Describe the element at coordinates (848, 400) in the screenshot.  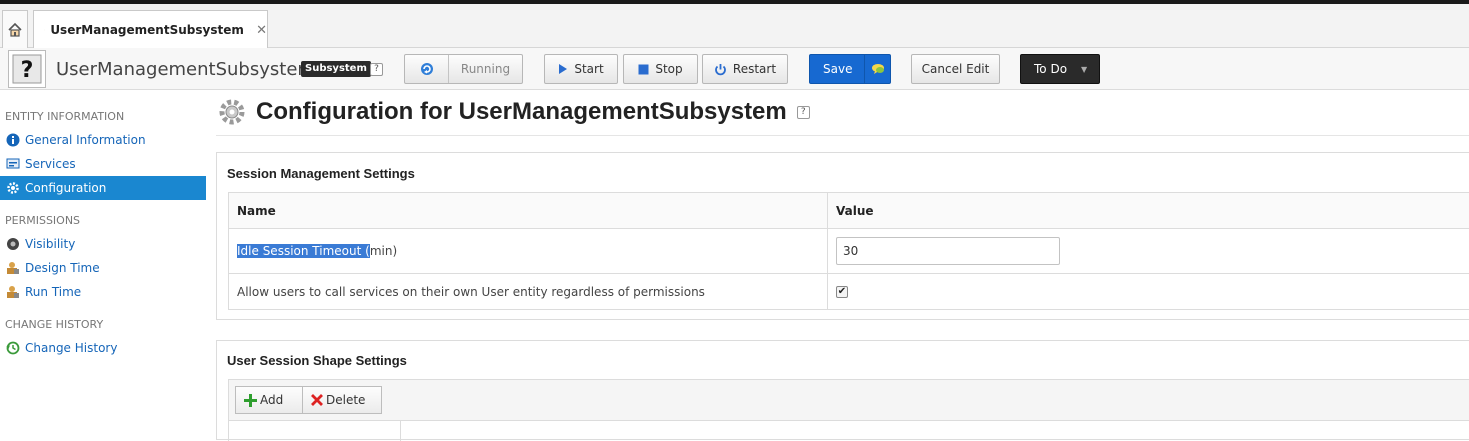
I see `shape-toolbar: Add Delete` at that location.